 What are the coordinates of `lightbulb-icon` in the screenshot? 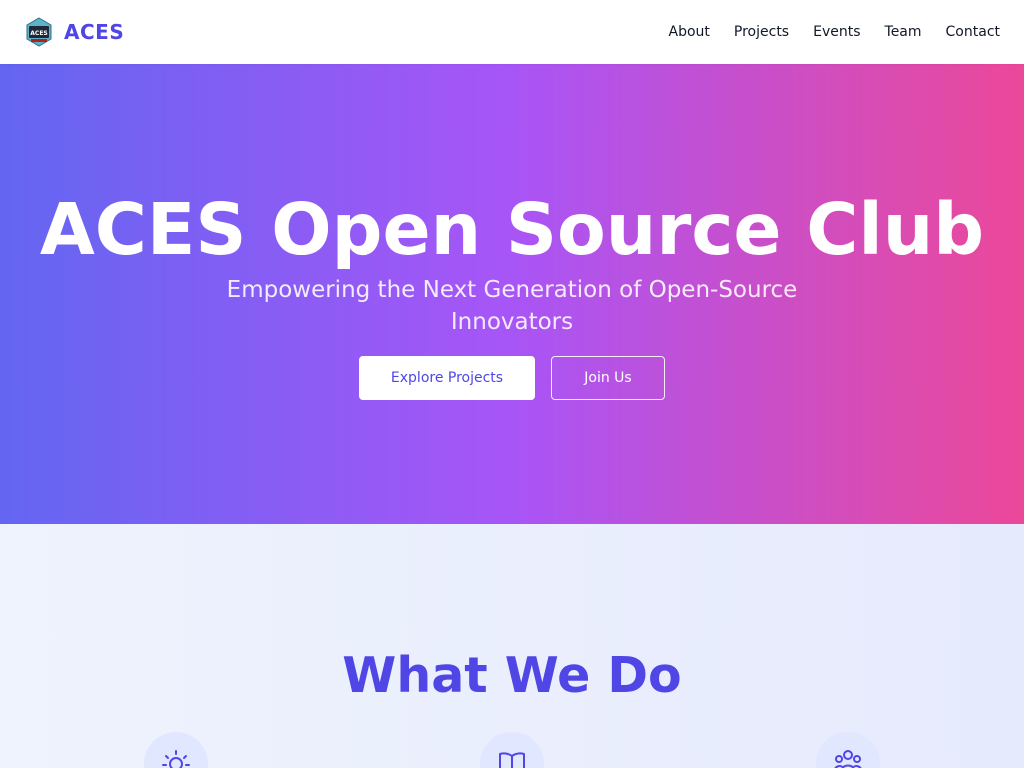 It's located at (176, 759).